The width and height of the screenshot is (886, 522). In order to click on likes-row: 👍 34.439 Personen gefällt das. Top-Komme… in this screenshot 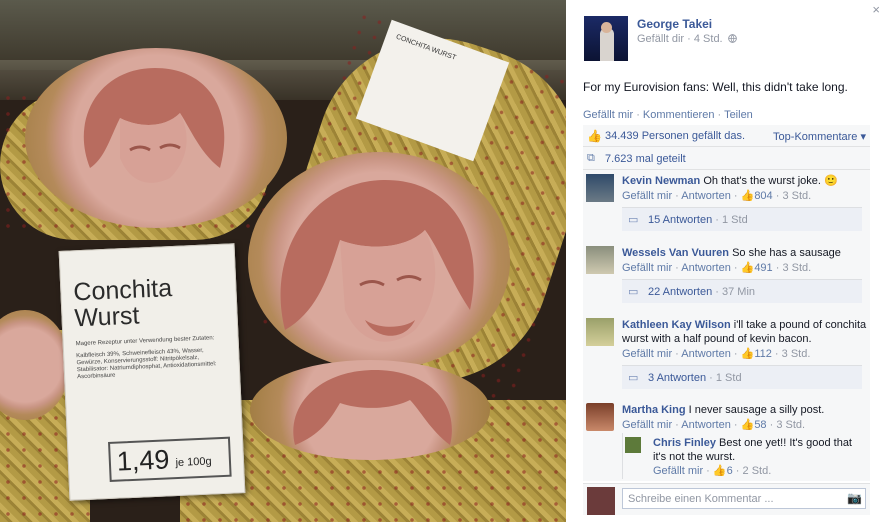, I will do `click(726, 136)`.